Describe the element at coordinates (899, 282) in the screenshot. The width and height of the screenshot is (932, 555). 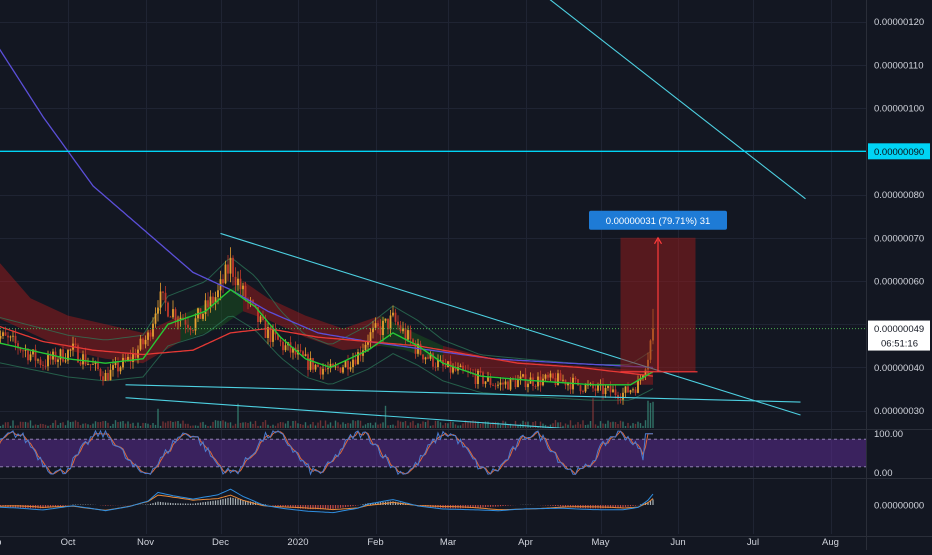
I see `price-axis-tick: 0.00000060` at that location.